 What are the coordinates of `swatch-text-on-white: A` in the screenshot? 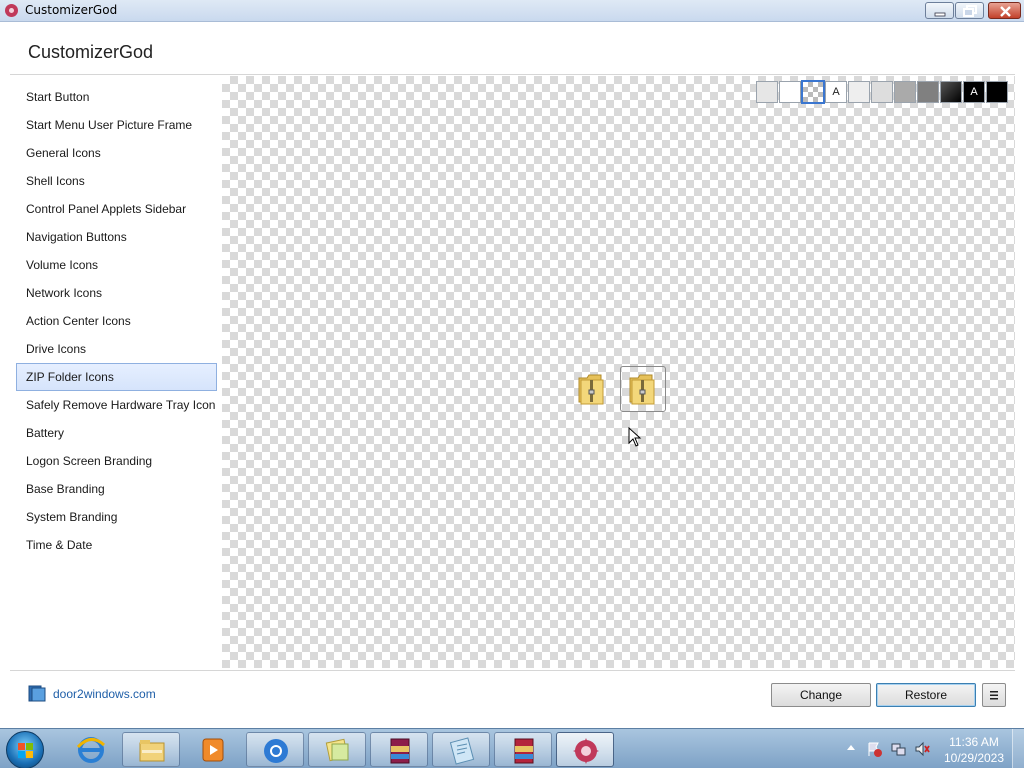 It's located at (836, 92).